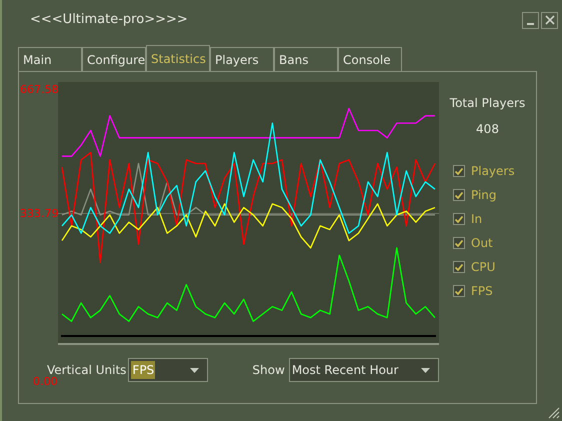  Describe the element at coordinates (86, 369) in the screenshot. I see `vertical-units-label: Vertical Units` at that location.